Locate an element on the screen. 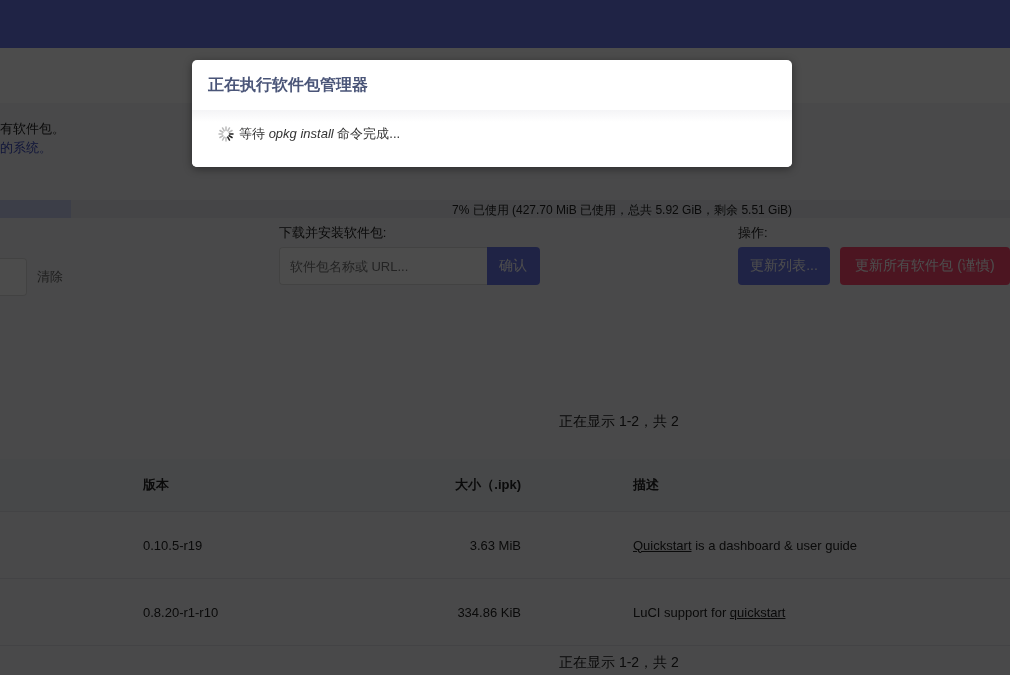  size-cell: 334.86 KiB is located at coordinates (489, 612).